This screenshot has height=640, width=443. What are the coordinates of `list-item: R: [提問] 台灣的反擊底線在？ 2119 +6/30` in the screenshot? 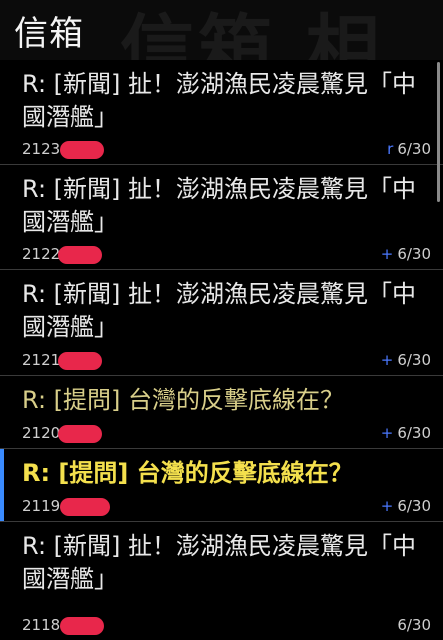 It's located at (221, 485).